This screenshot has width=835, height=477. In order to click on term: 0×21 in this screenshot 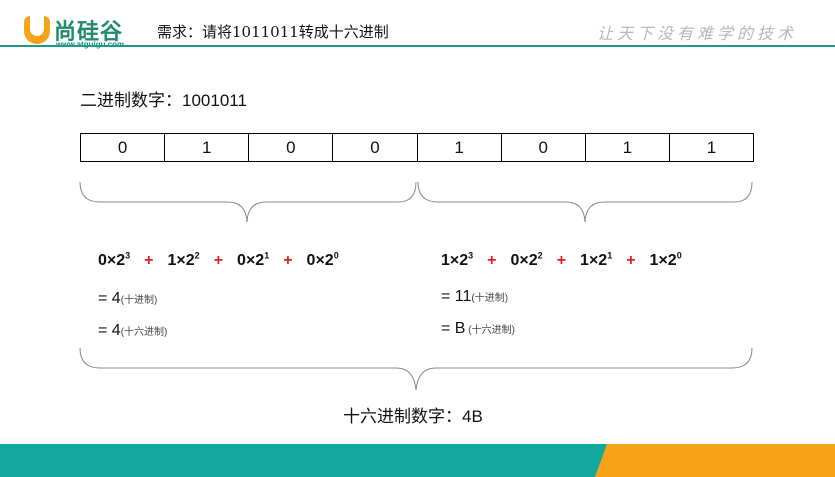, I will do `click(253, 260)`.